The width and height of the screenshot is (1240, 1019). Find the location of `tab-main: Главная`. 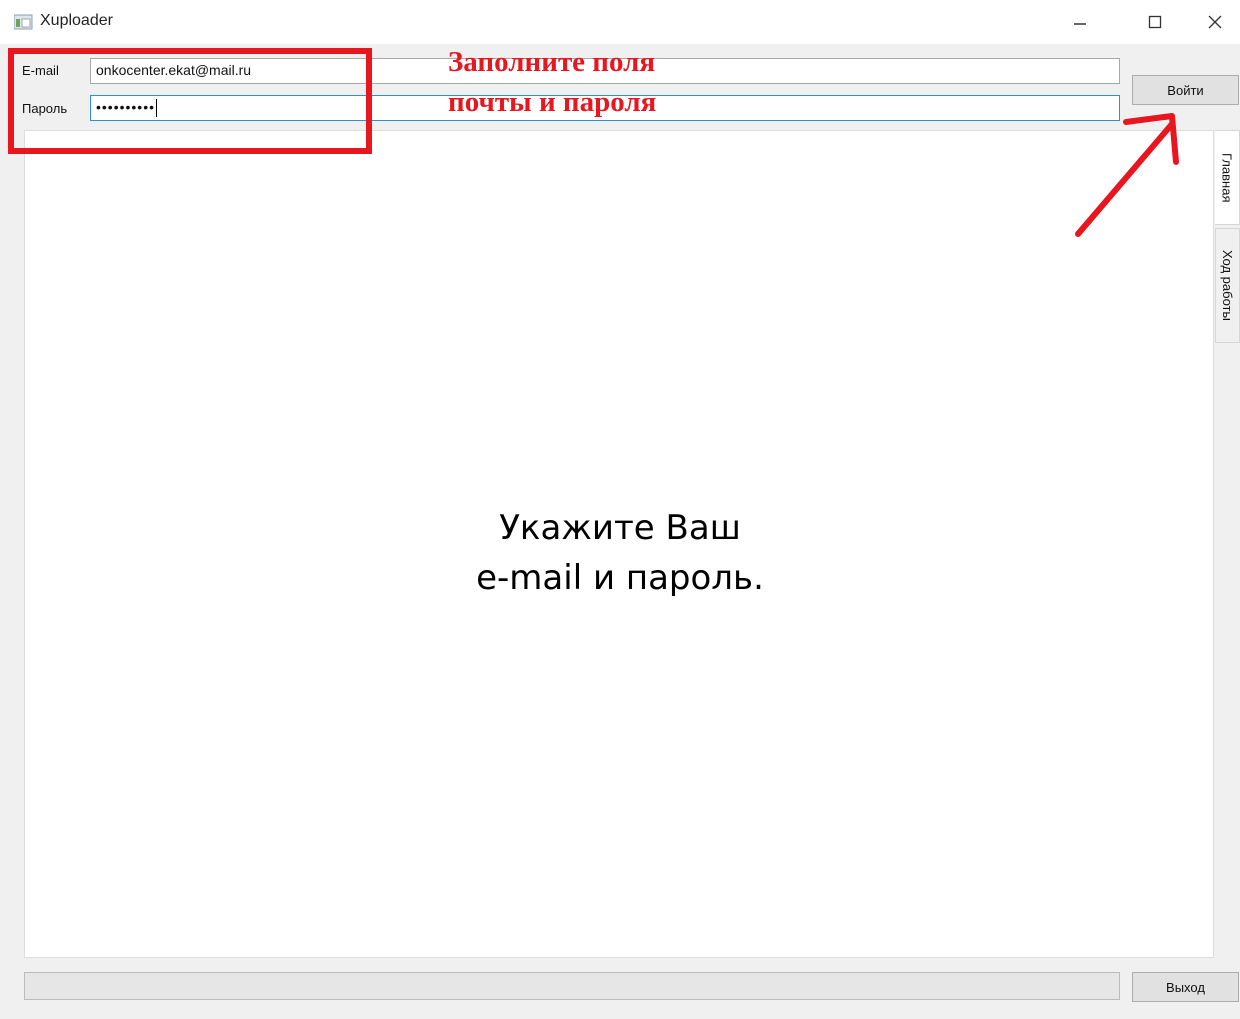

tab-main: Главная is located at coordinates (1227, 177).